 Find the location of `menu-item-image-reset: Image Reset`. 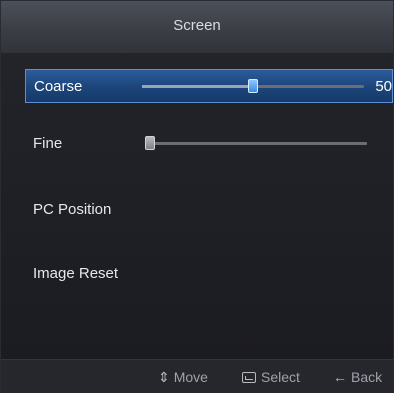

menu-item-image-reset: Image Reset is located at coordinates (197, 274).